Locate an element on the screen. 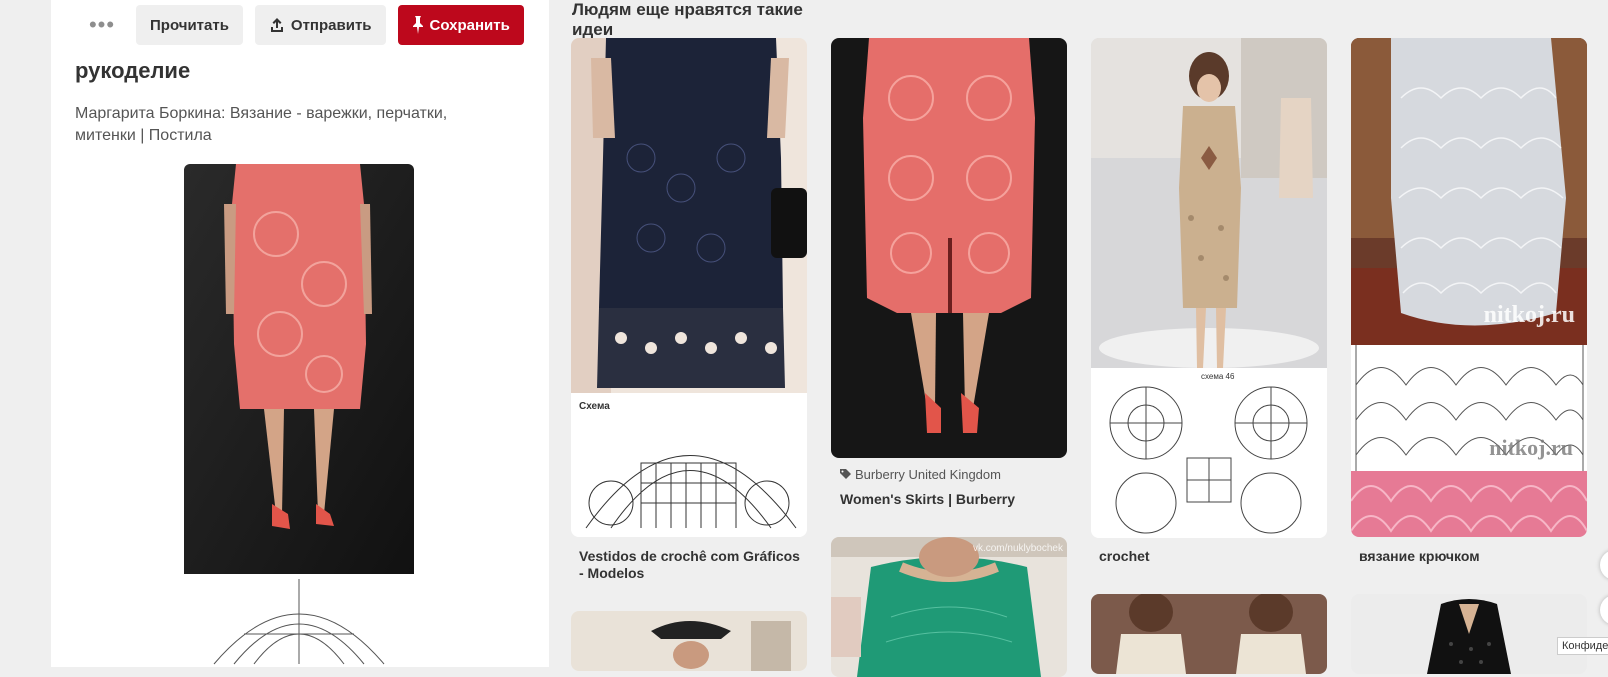 This screenshot has width=1608, height=677. more-options-button: ••• is located at coordinates (102, 25).